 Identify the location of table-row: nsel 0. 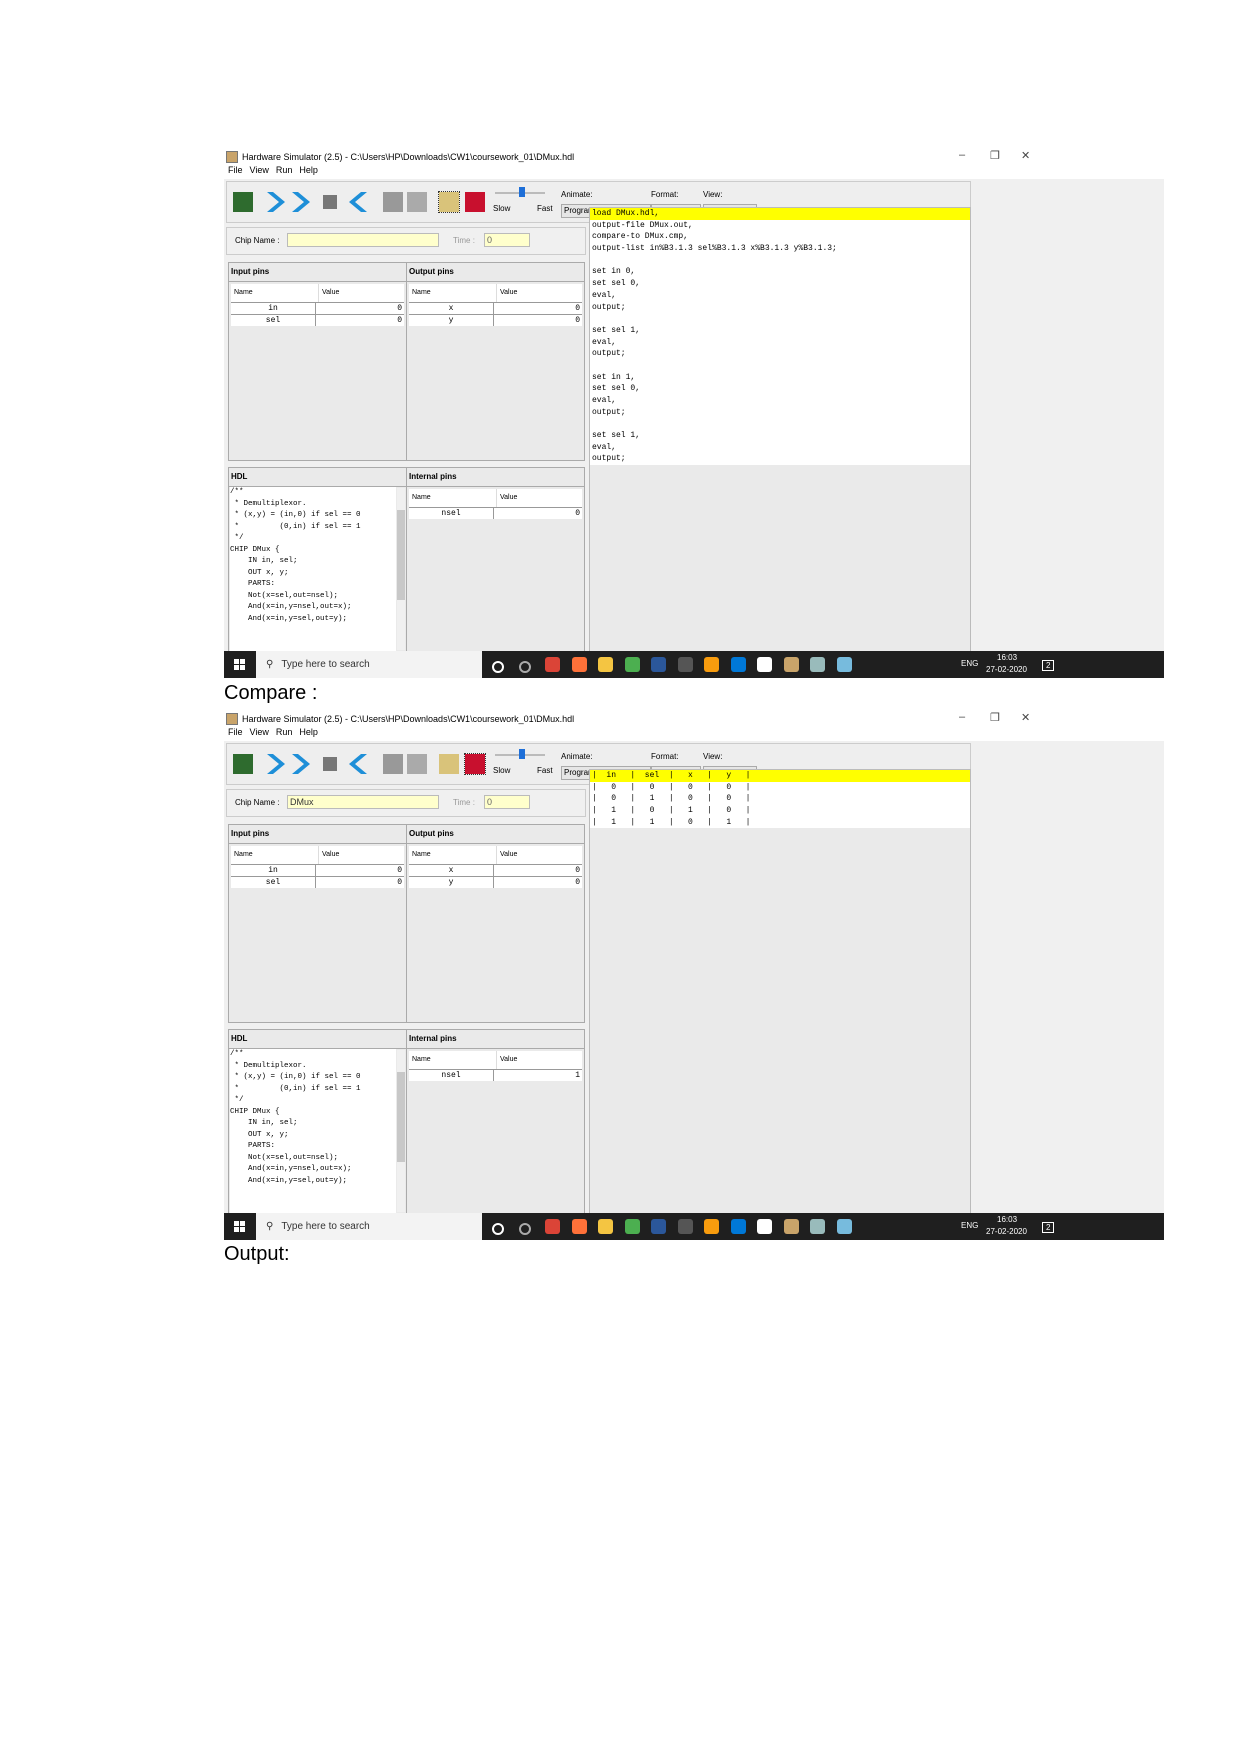
(495, 513).